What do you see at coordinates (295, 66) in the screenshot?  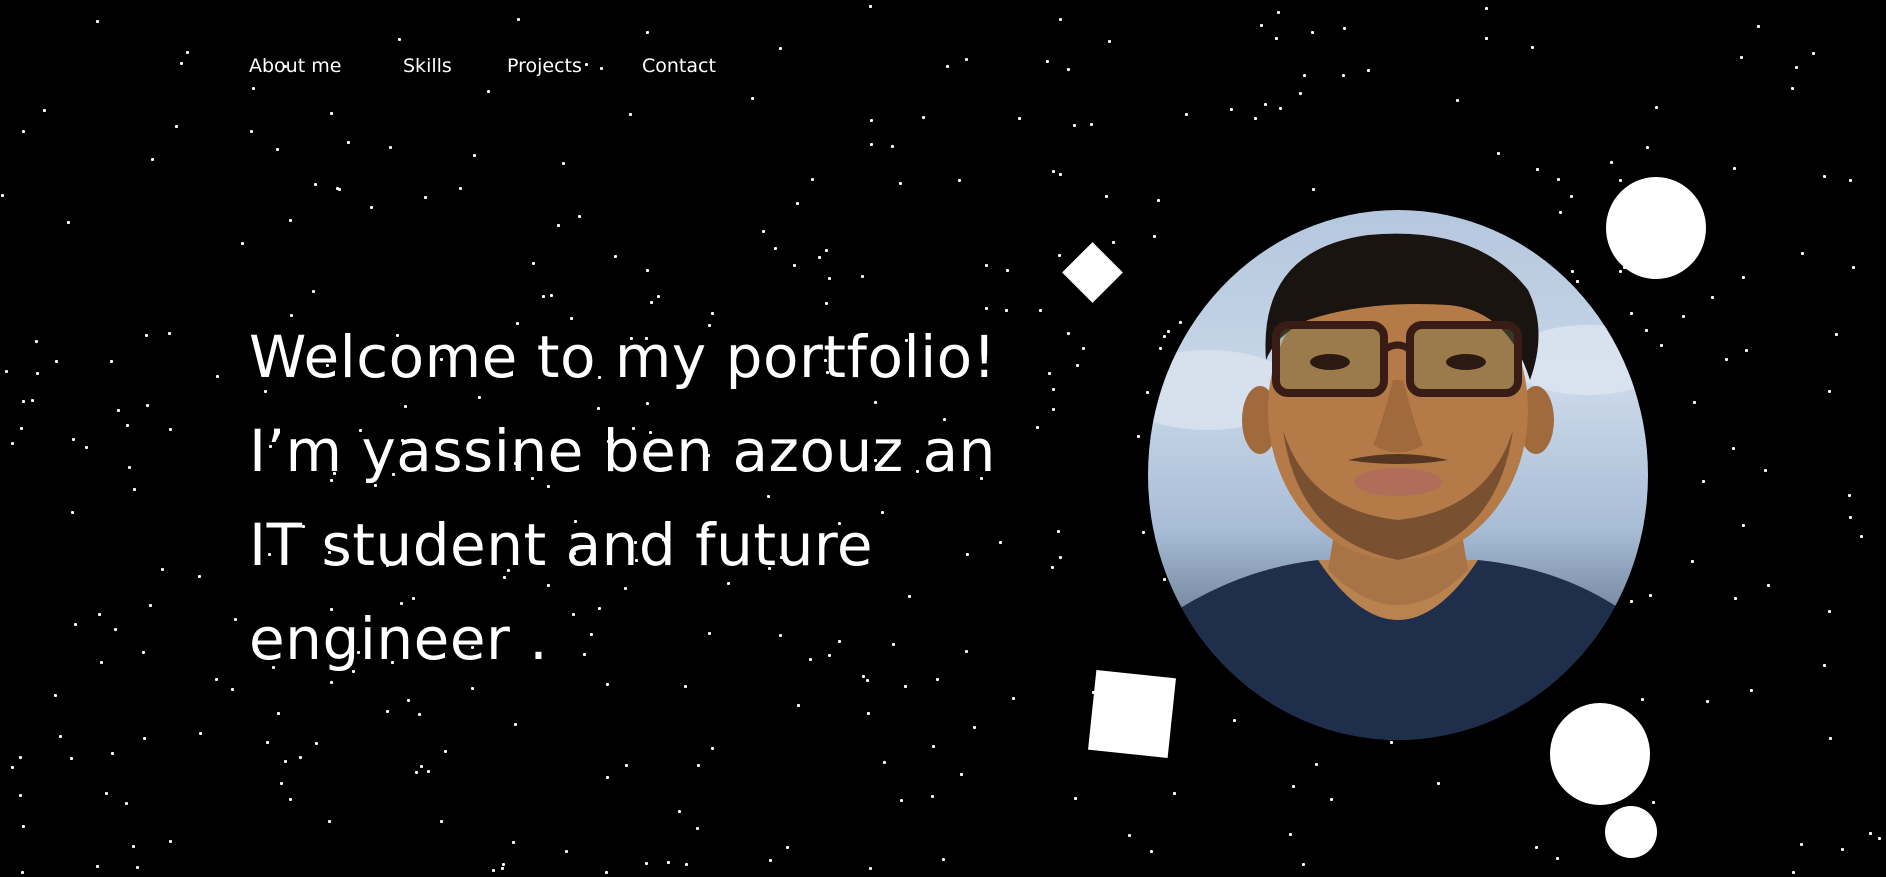 I see `nav-link-about-me: About me` at bounding box center [295, 66].